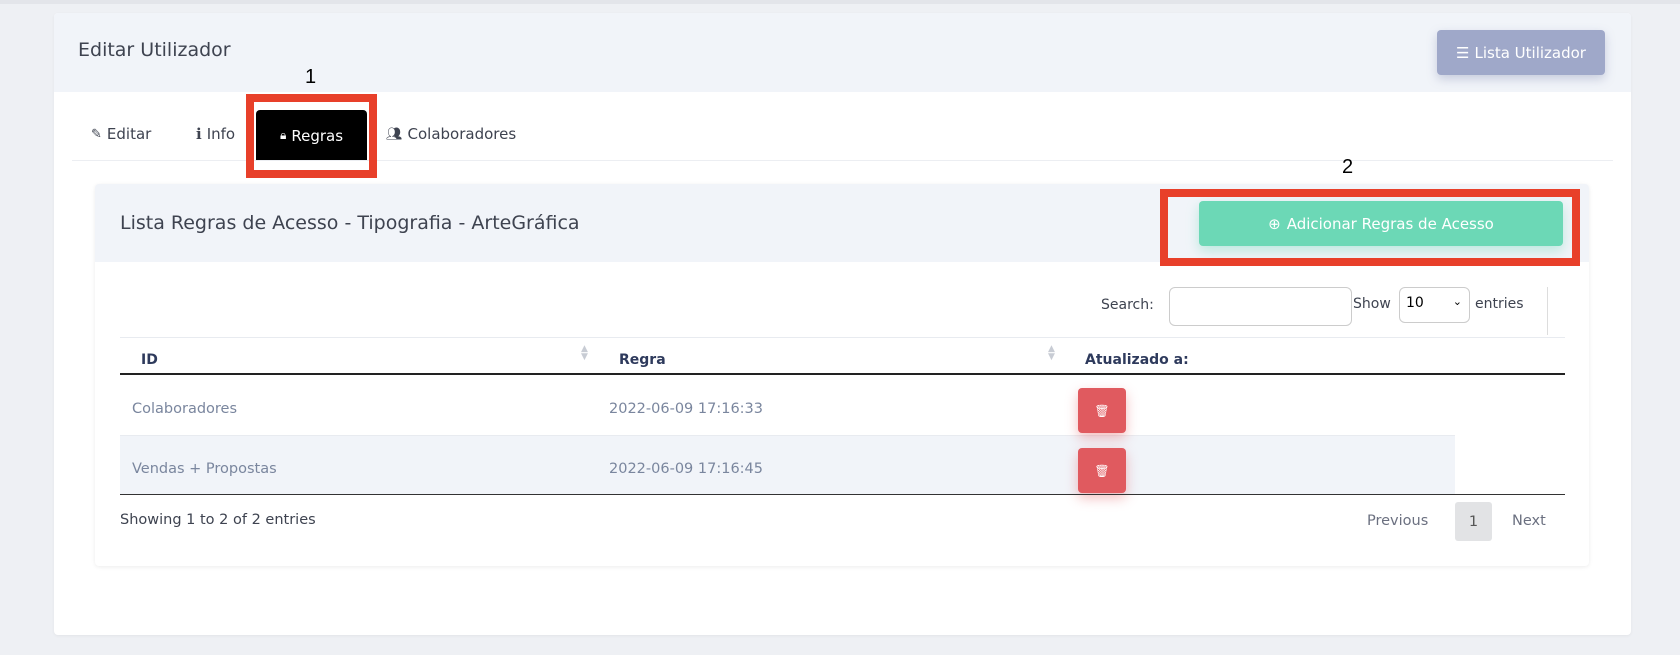  What do you see at coordinates (121, 134) in the screenshot?
I see `tab-editar: ✎ Editar` at bounding box center [121, 134].